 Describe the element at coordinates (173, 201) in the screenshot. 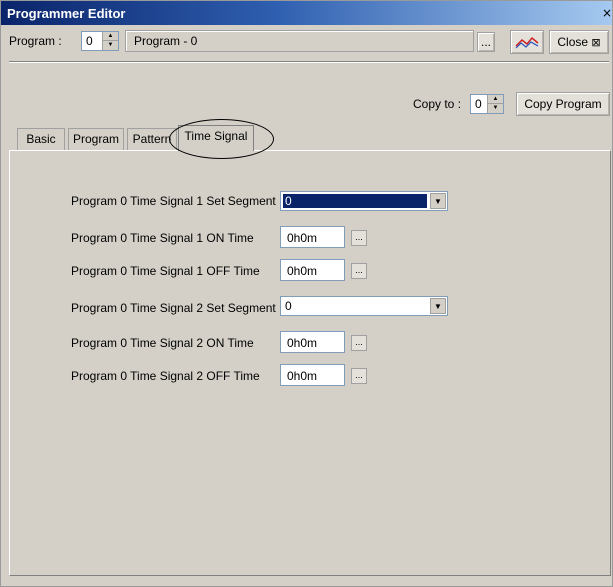

I see `ts1-segment-label: Program 0 Time Signal 1 Set Segment` at that location.